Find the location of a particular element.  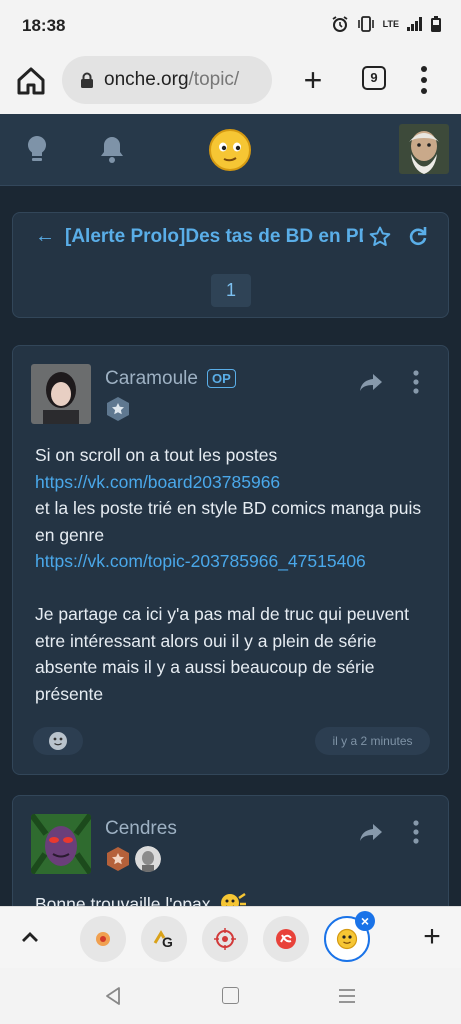

alarm-icon is located at coordinates (340, 24).